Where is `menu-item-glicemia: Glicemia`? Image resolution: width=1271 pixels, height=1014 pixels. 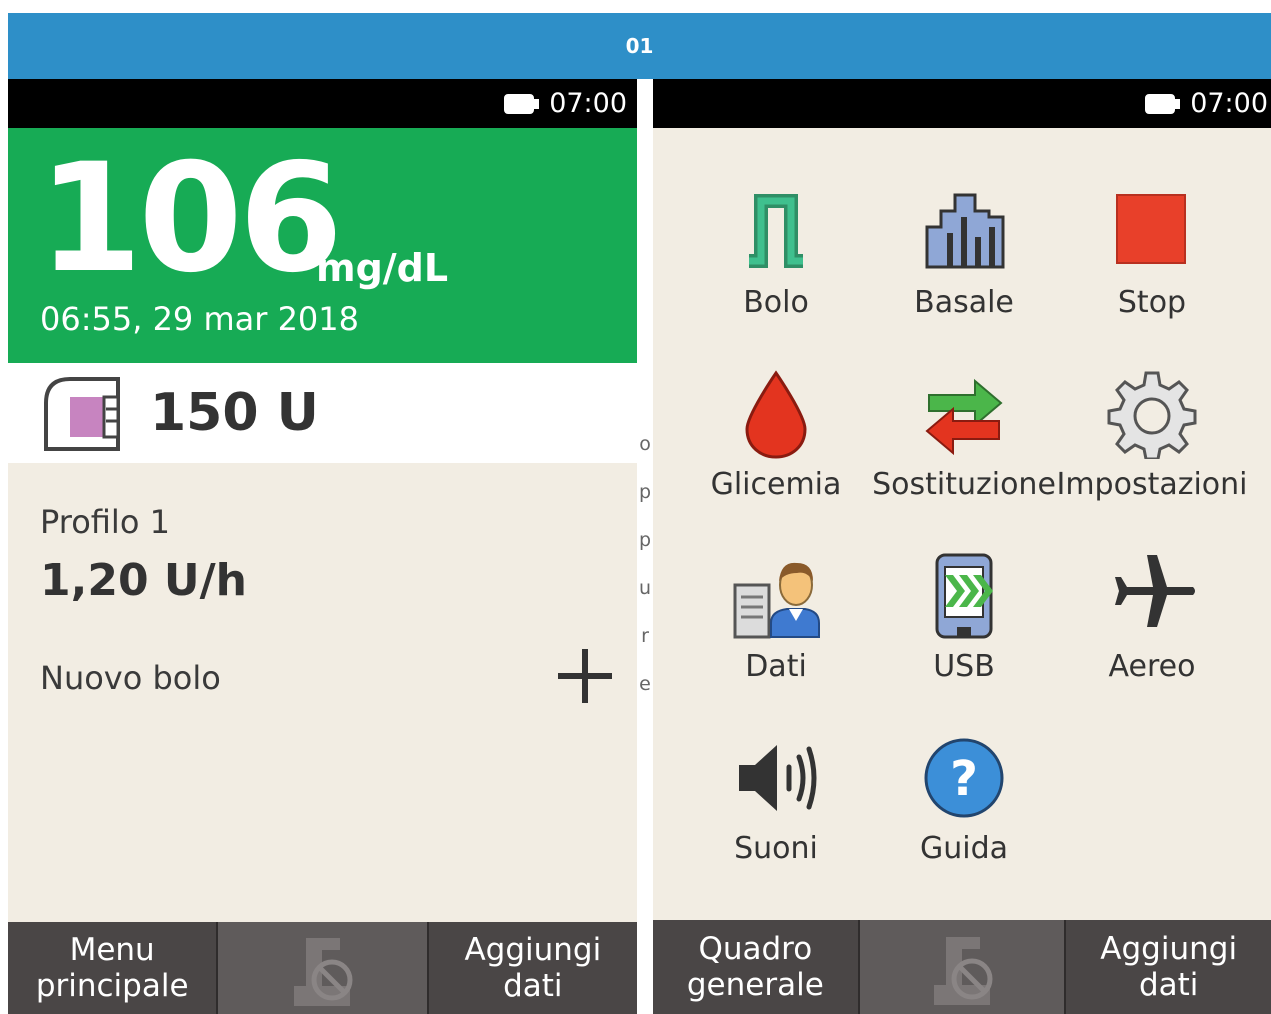
menu-item-glicemia: Glicemia is located at coordinates (776, 454).